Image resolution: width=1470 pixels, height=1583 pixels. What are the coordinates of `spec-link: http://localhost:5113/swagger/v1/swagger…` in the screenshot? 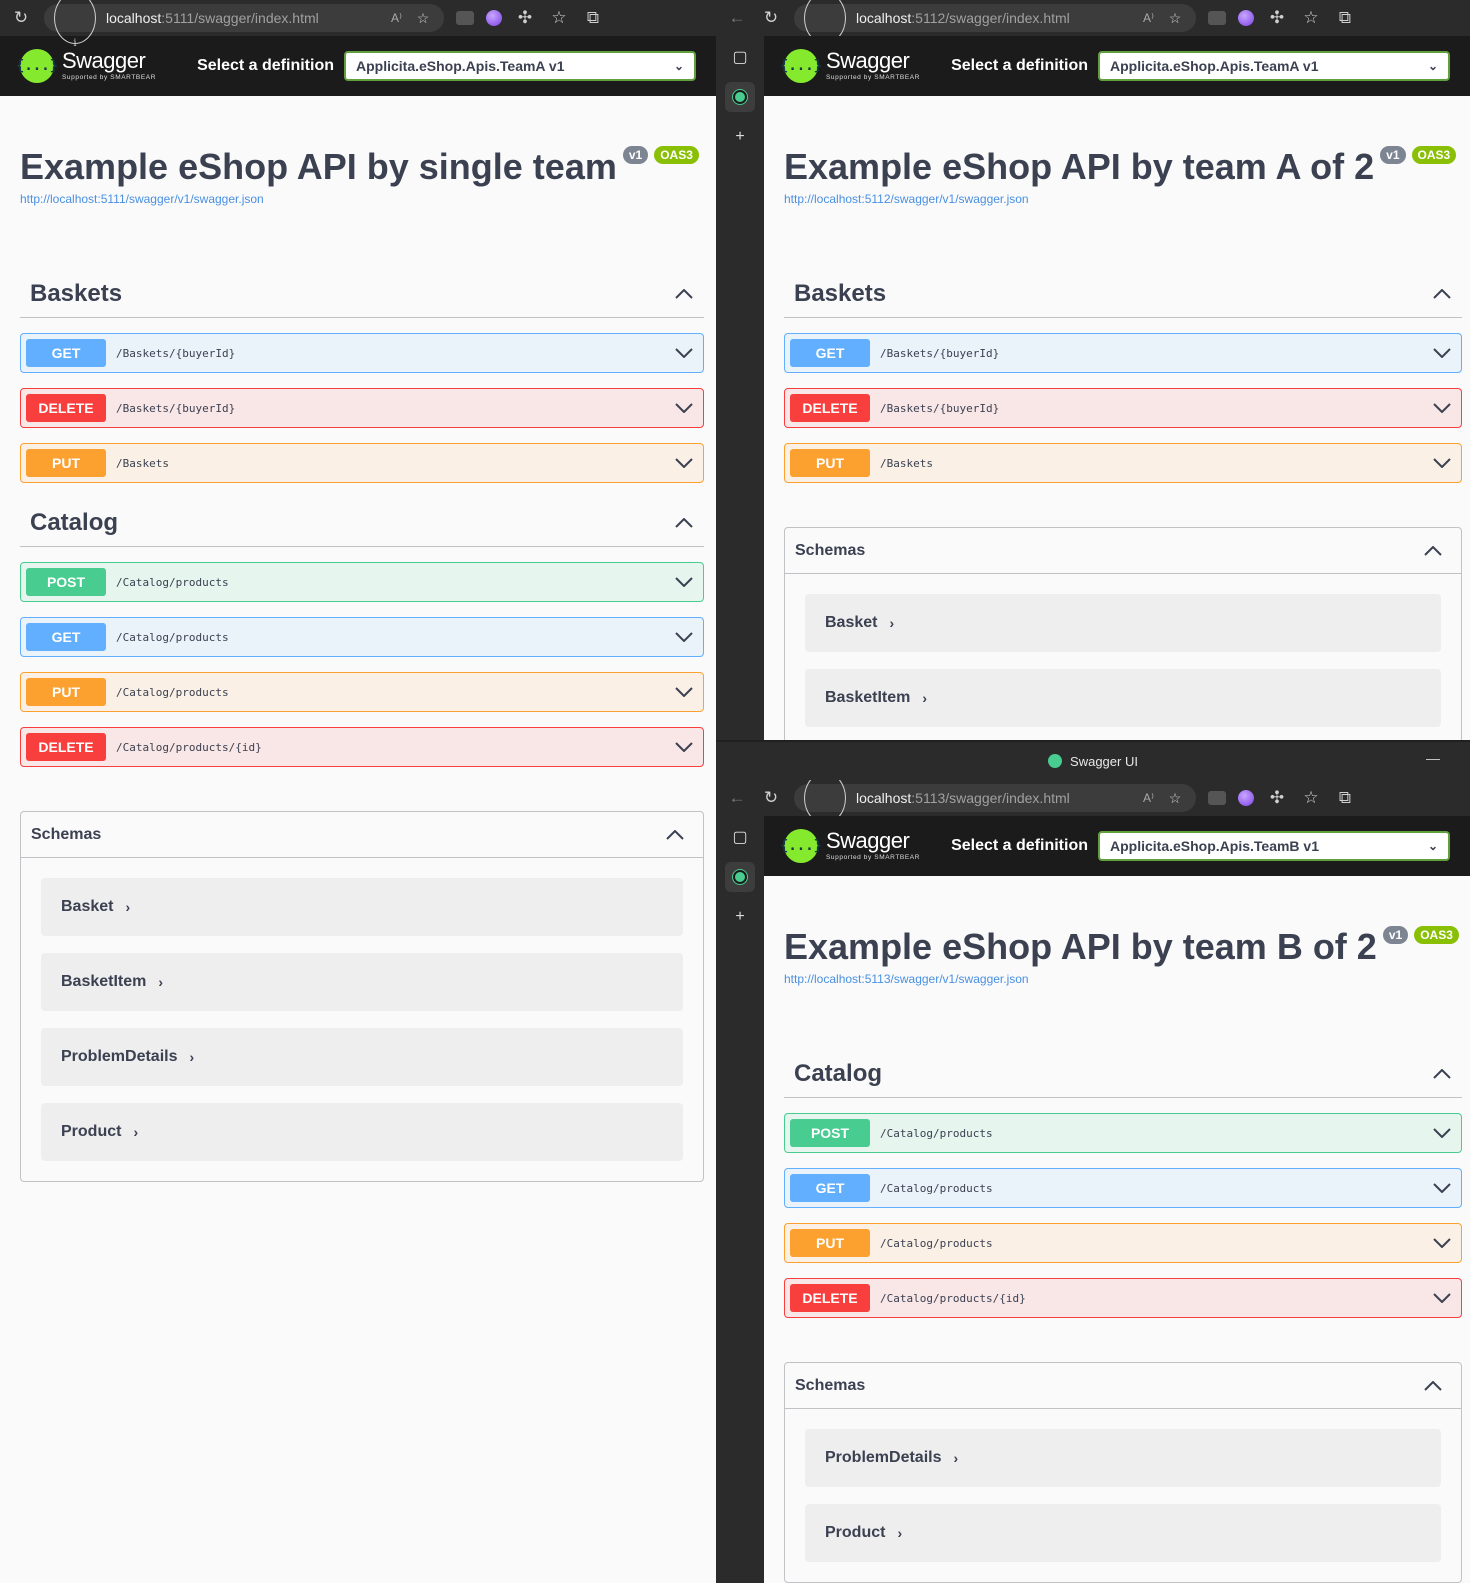 It's located at (1117, 979).